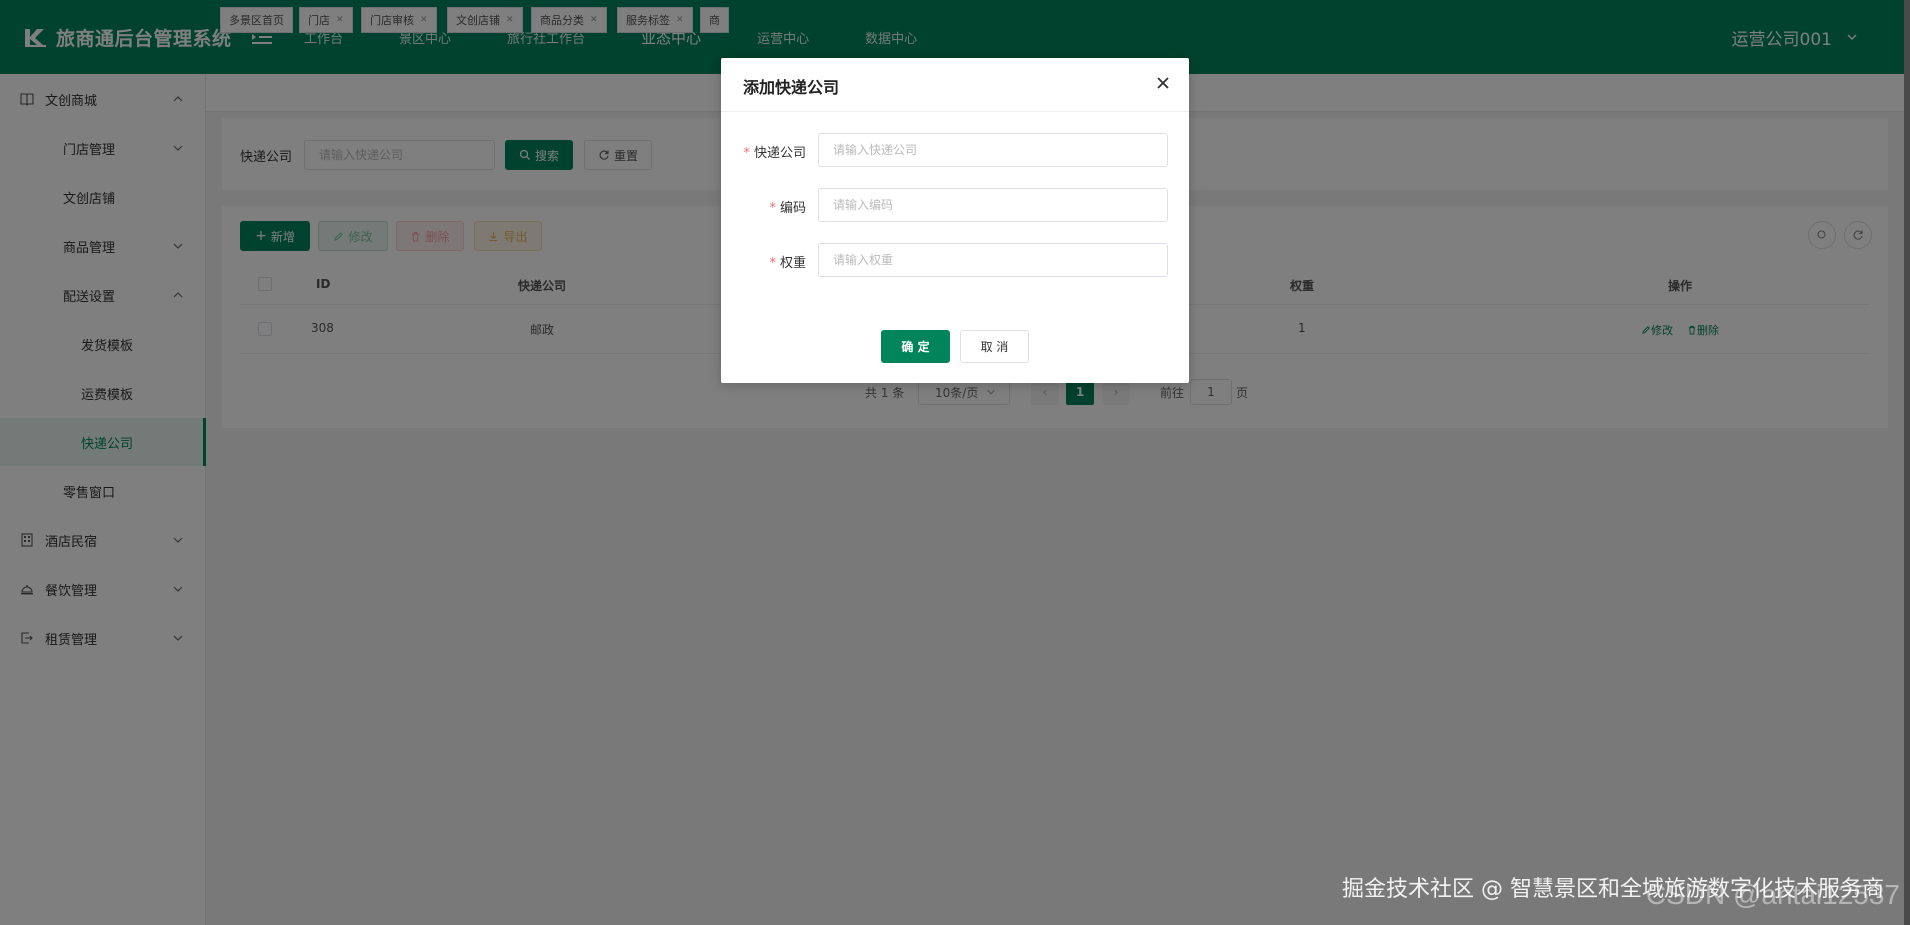  I want to click on confirm-button: 确 定, so click(915, 346).